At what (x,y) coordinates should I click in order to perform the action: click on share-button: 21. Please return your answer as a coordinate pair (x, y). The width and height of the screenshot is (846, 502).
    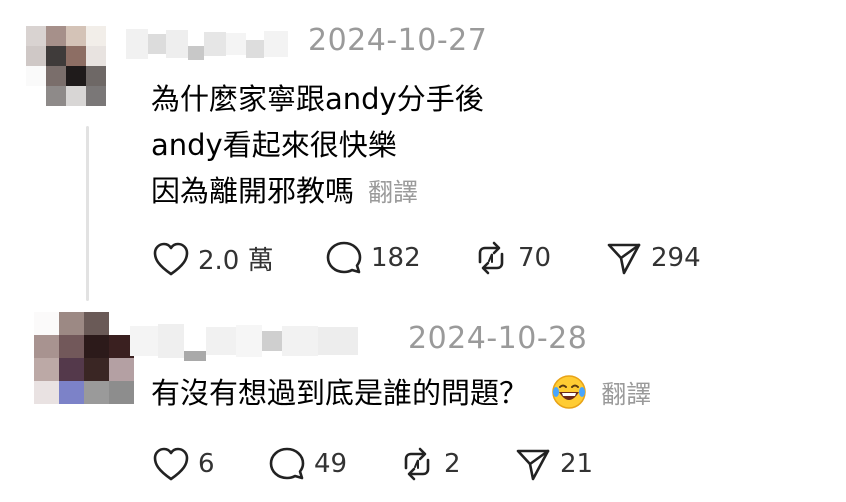
    Looking at the image, I should click on (553, 464).